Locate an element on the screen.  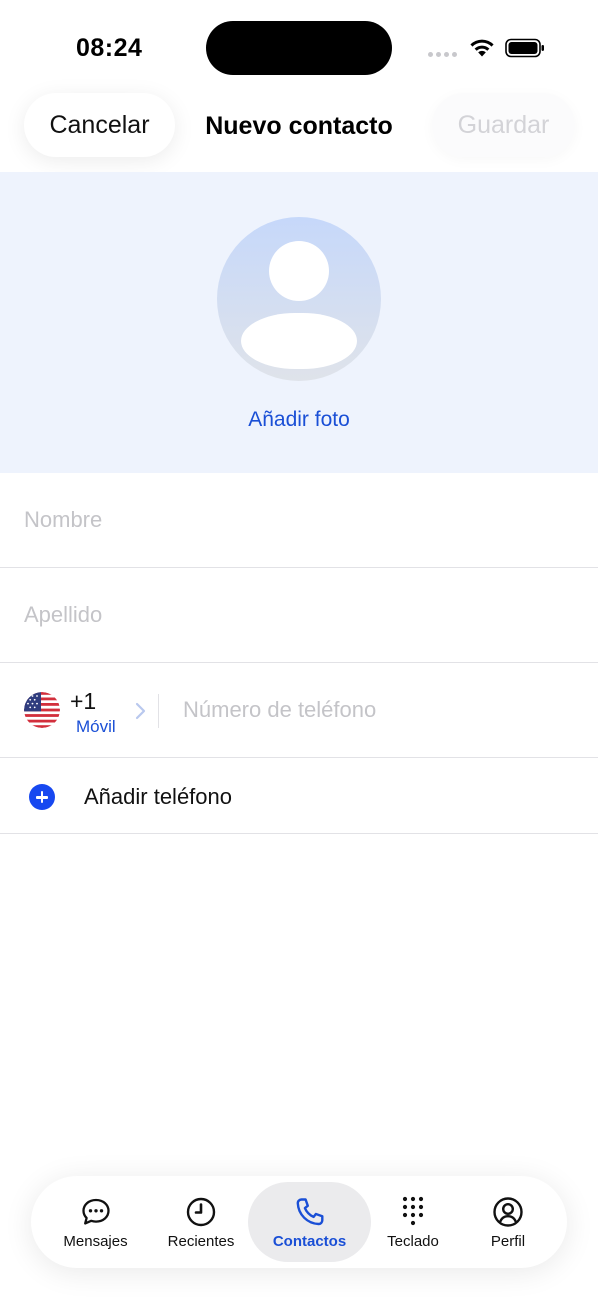
chat-bubble-icon is located at coordinates (95, 1211).